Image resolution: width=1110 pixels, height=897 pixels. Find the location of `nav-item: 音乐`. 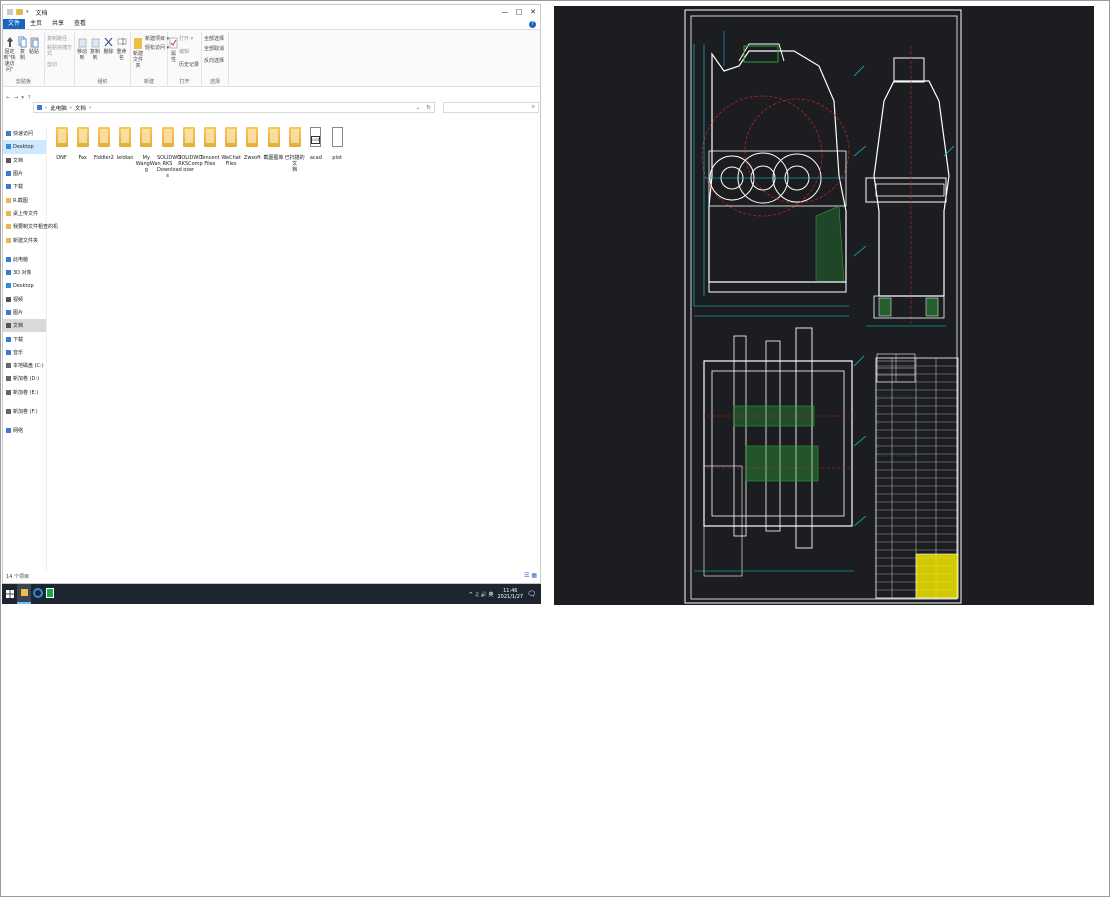

nav-item: 音乐 is located at coordinates (24, 352).